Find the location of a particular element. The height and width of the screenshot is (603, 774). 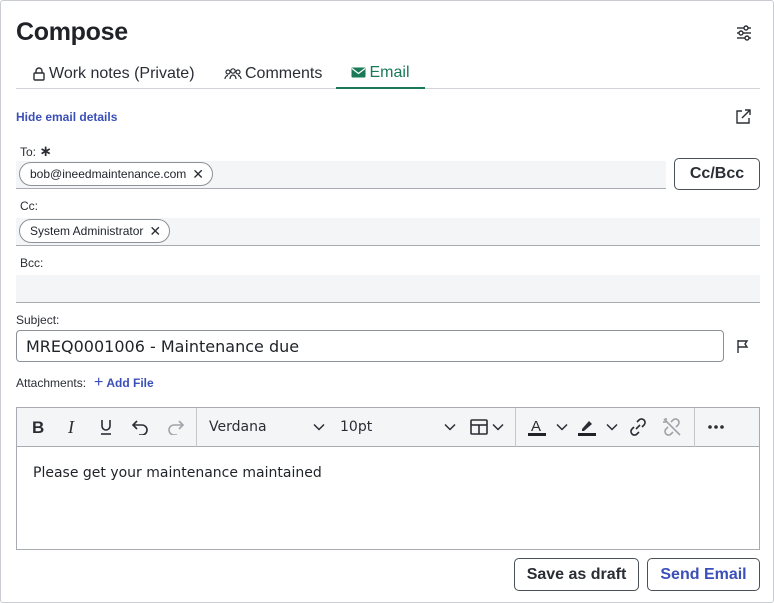

page-title: Compose is located at coordinates (72, 32).